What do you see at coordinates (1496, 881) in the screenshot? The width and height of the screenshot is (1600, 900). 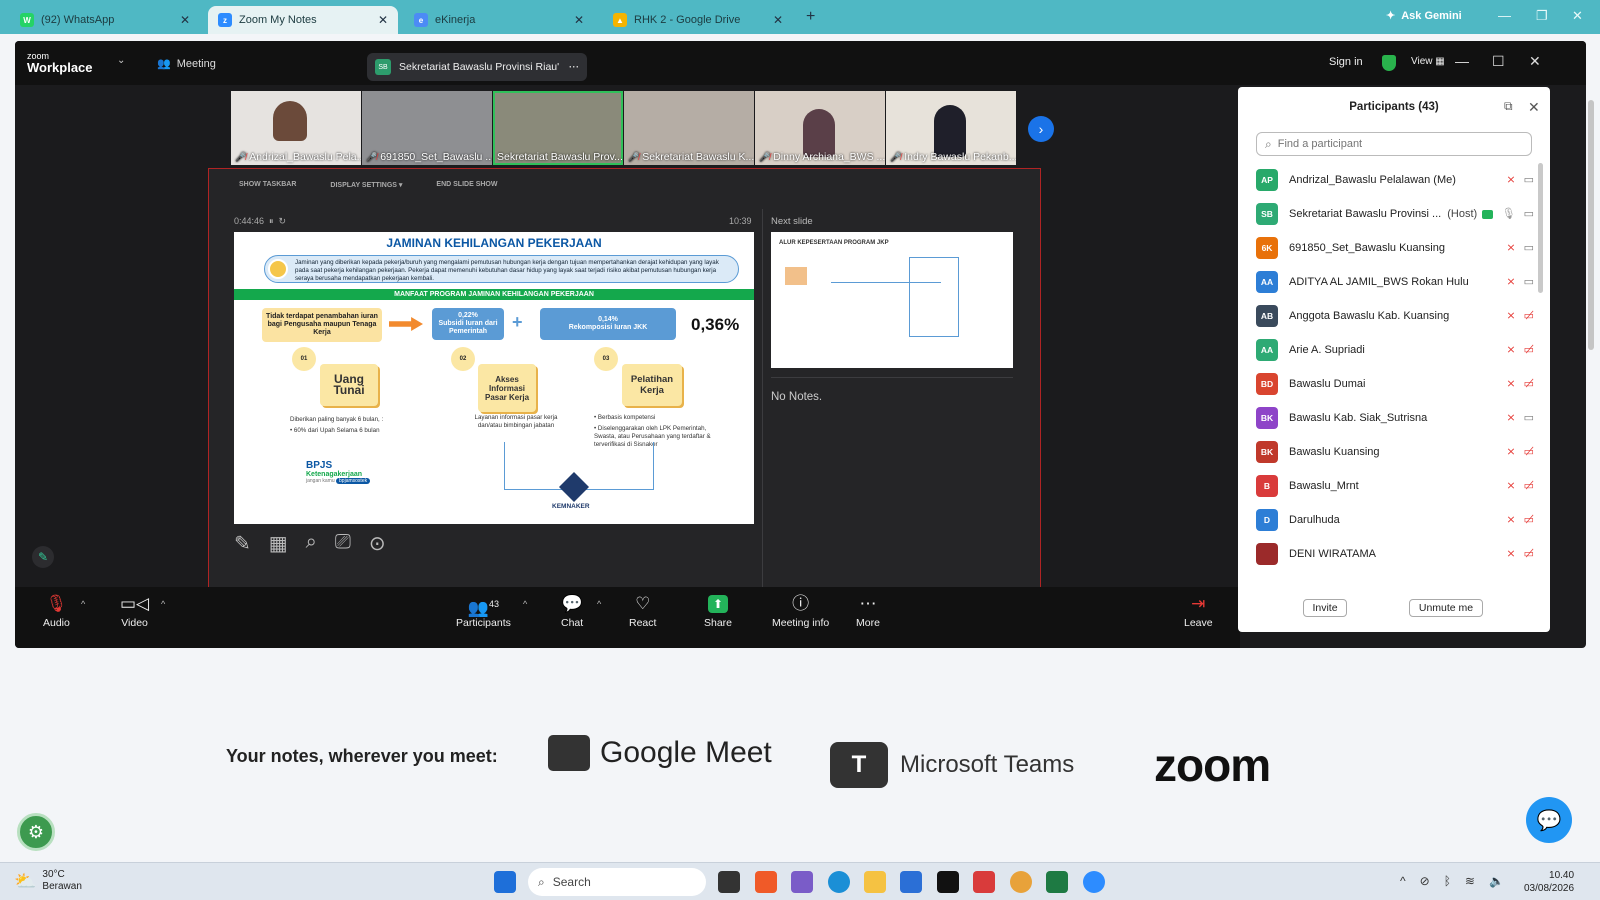 I see `volume-icon: 🔈` at bounding box center [1496, 881].